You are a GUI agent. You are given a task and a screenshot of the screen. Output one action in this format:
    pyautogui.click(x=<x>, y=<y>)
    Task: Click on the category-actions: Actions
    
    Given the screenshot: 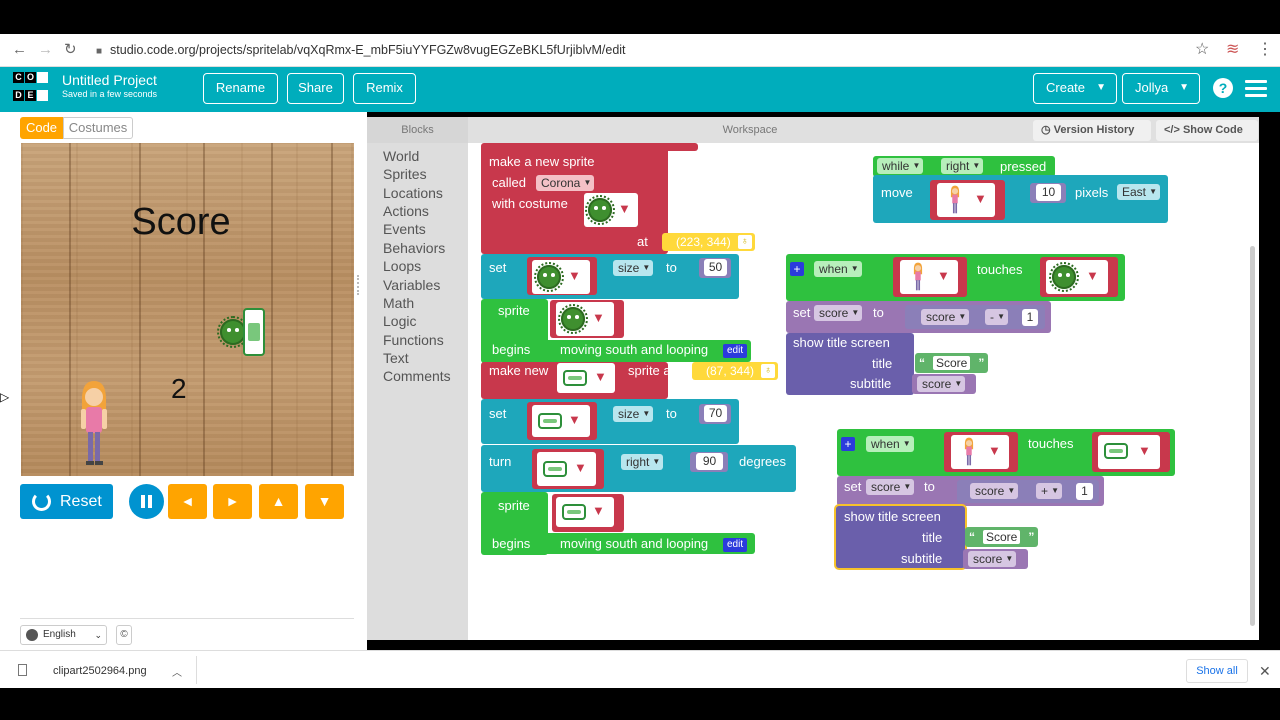 What is the action you would take?
    pyautogui.click(x=406, y=211)
    